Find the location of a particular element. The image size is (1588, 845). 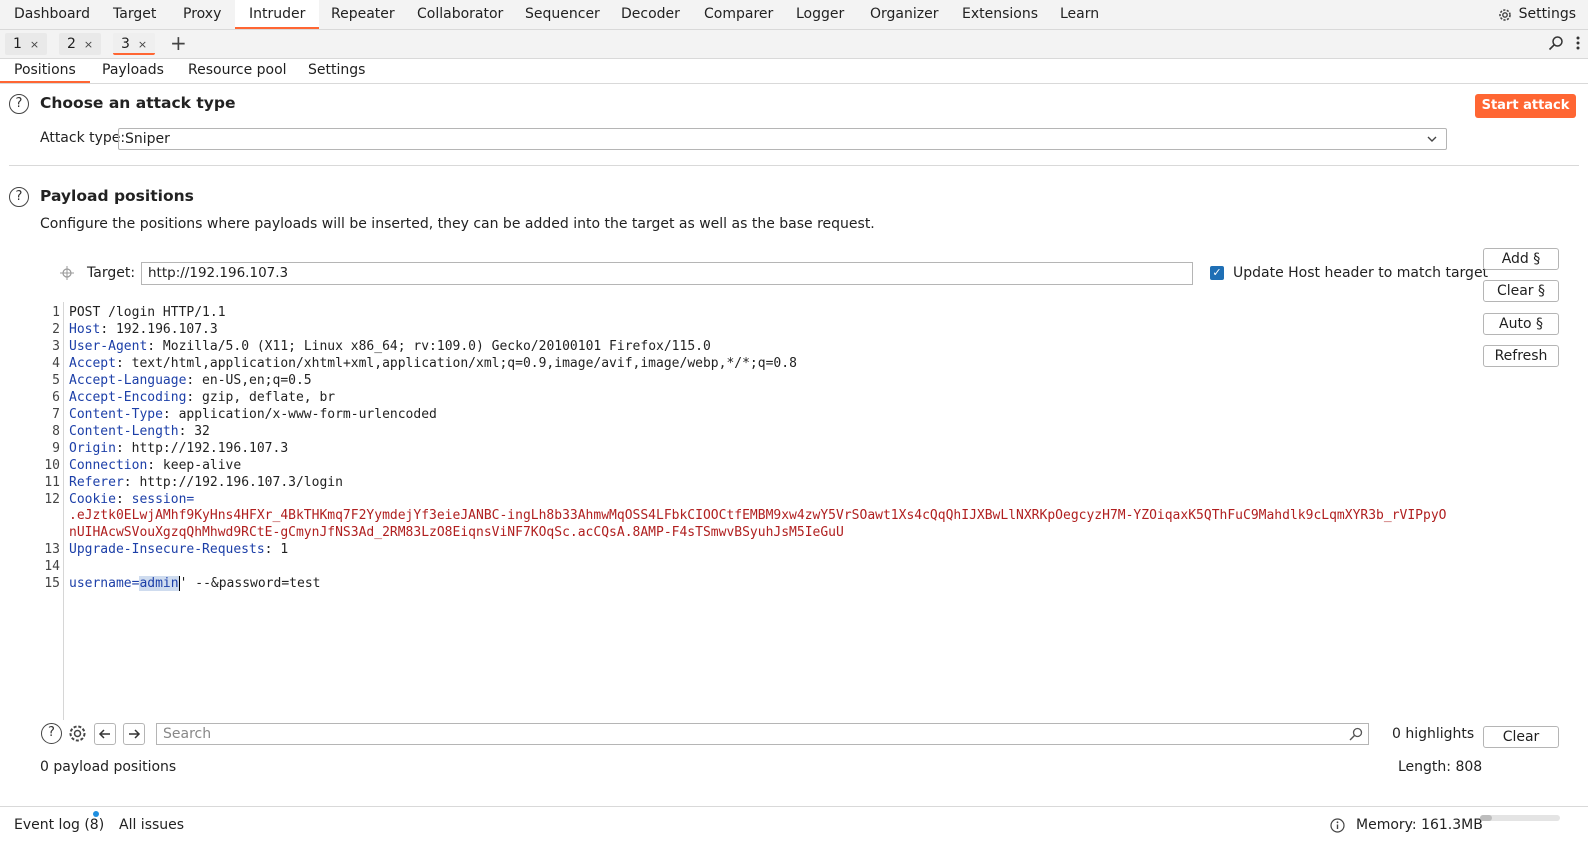

body-rest: ' --&password=test is located at coordinates (250, 583).